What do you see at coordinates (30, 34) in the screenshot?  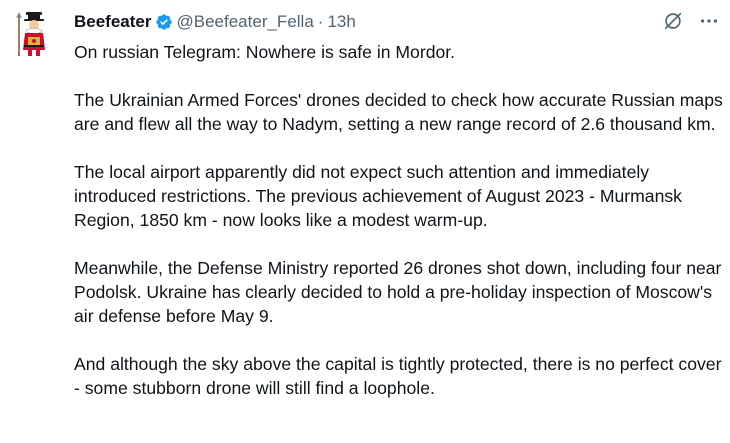 I see `beefeater-avatar-image` at bounding box center [30, 34].